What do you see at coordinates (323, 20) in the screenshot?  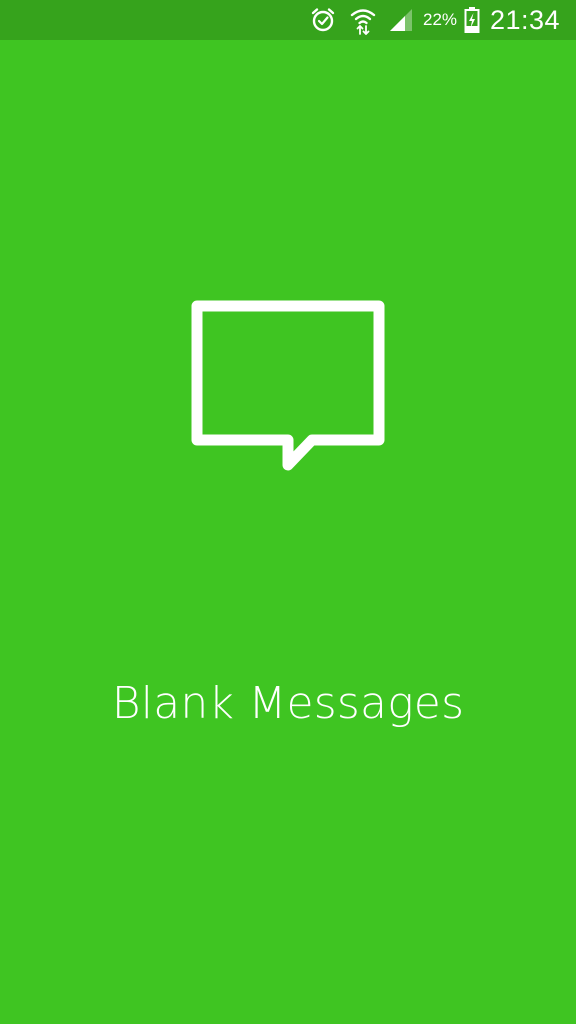 I see `alarm-icon` at bounding box center [323, 20].